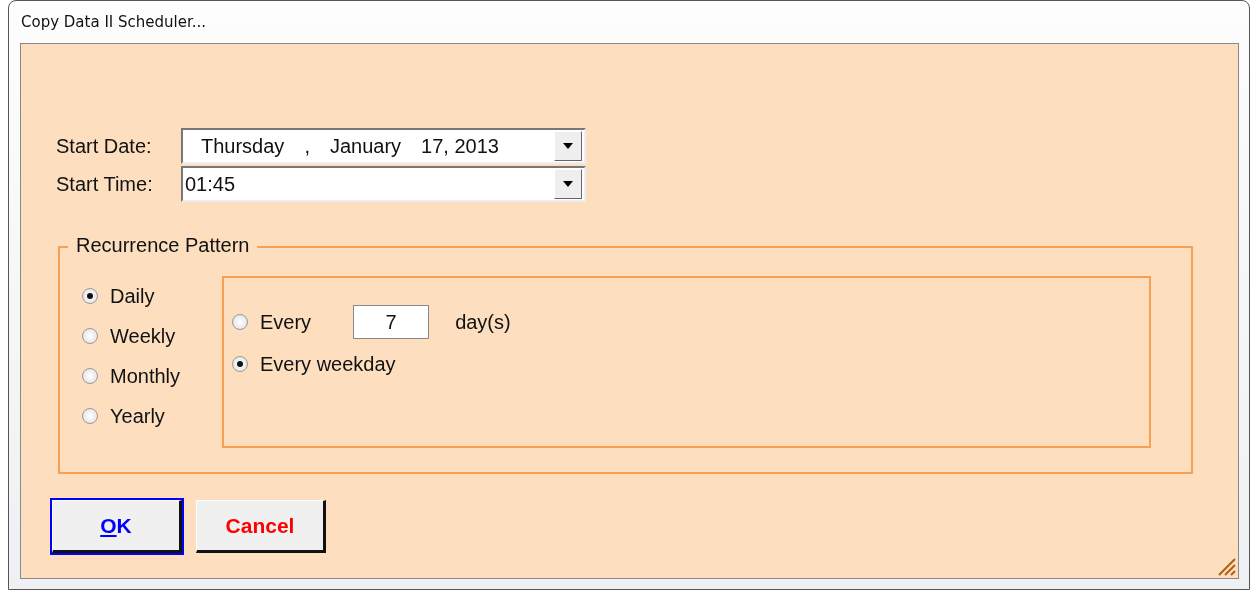  I want to click on radio-label: Every weekday, so click(328, 364).